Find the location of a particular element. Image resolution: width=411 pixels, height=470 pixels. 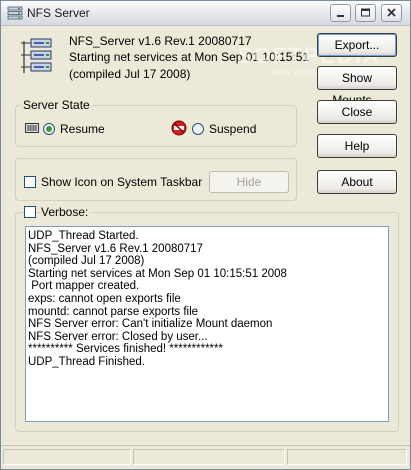

suspend-radio is located at coordinates (198, 129).